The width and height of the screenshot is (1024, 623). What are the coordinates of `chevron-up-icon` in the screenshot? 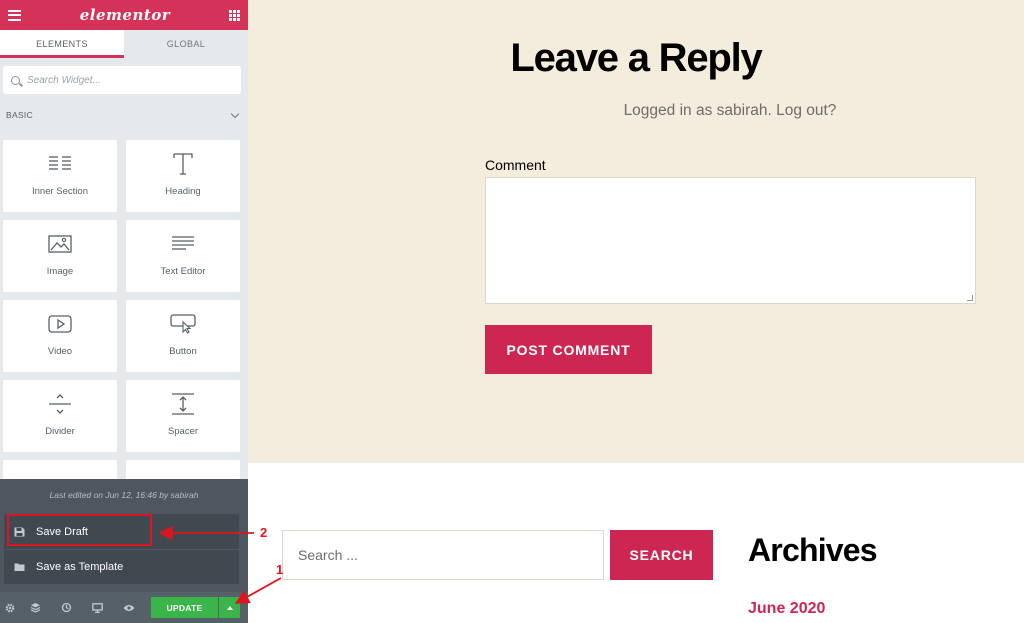 It's located at (229, 607).